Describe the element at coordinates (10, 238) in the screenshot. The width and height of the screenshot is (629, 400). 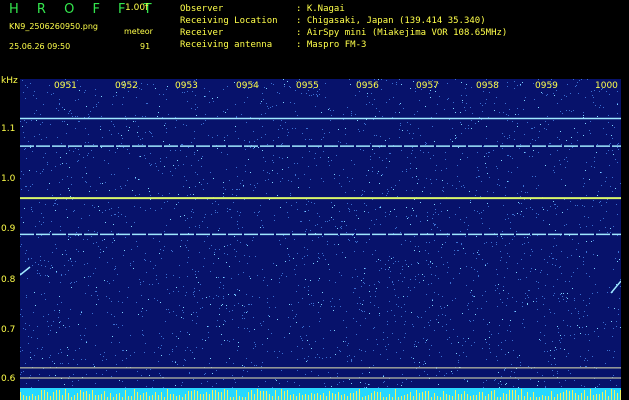
I see `y-axis: kHz 1.1 1.0 0.9 0.8 0.7 0.6` at that location.